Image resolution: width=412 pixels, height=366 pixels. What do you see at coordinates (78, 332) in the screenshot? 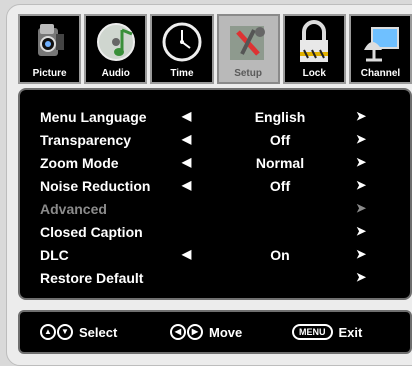
I see `hint-select: ▲ ▼ Select` at bounding box center [78, 332].